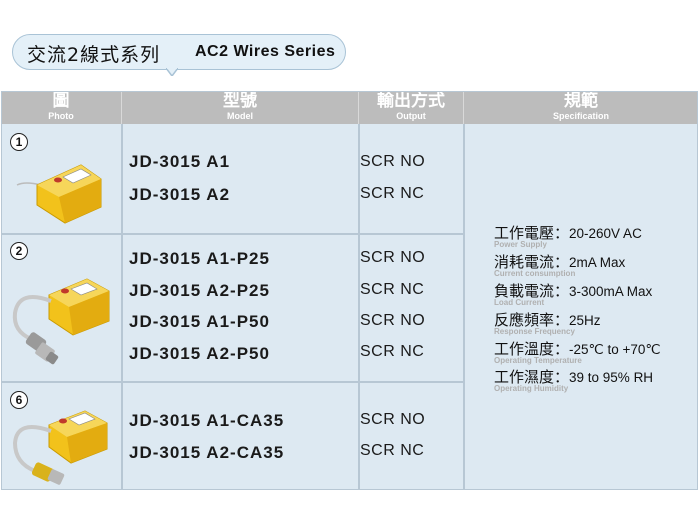 This screenshot has height=506, width=700. Describe the element at coordinates (560, 264) in the screenshot. I see `spec-item-current-consumption: 消耗電流：2mA Max Current consumption` at that location.